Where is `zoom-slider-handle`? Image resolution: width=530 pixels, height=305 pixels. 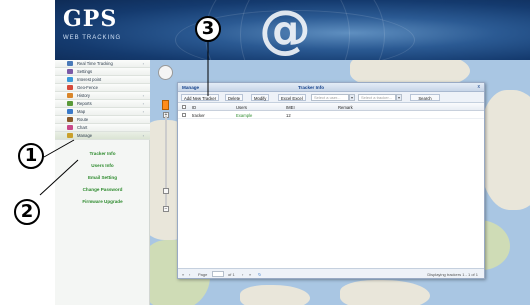 zoom-slider-handle is located at coordinates (166, 191).